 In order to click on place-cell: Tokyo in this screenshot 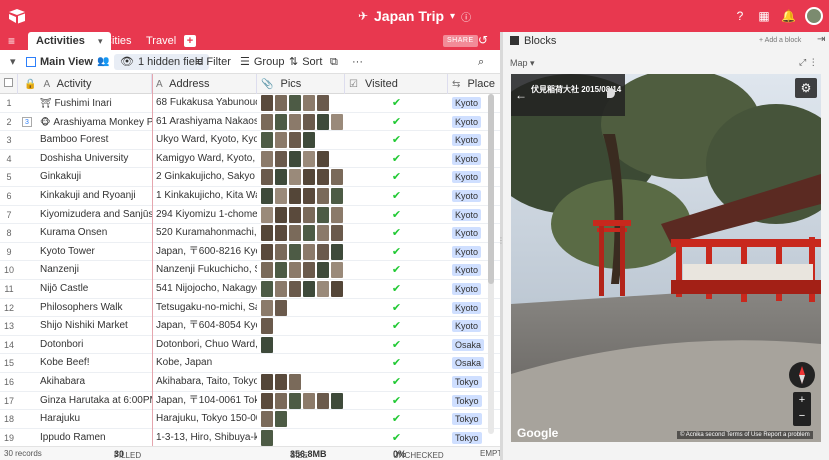, I will do `click(468, 401)`.